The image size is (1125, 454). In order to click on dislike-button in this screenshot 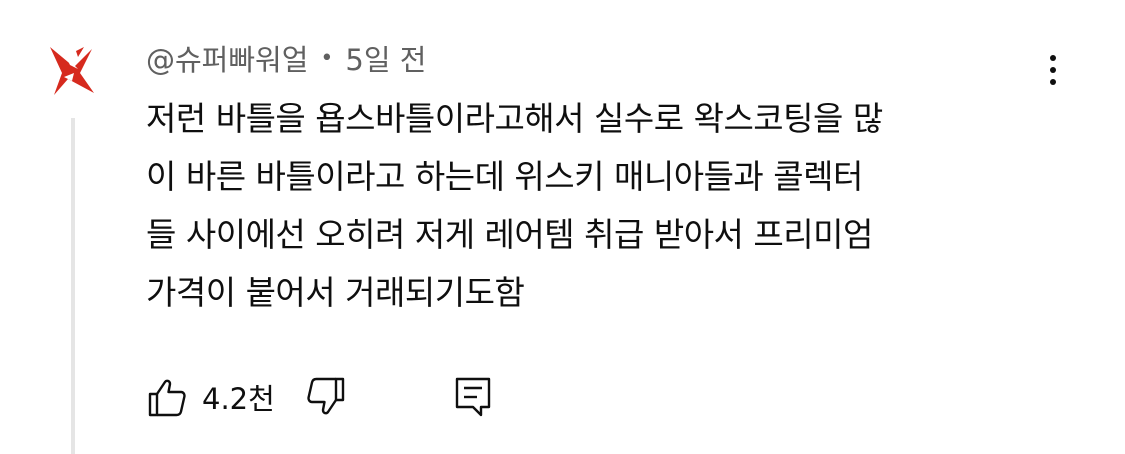, I will do `click(326, 397)`.